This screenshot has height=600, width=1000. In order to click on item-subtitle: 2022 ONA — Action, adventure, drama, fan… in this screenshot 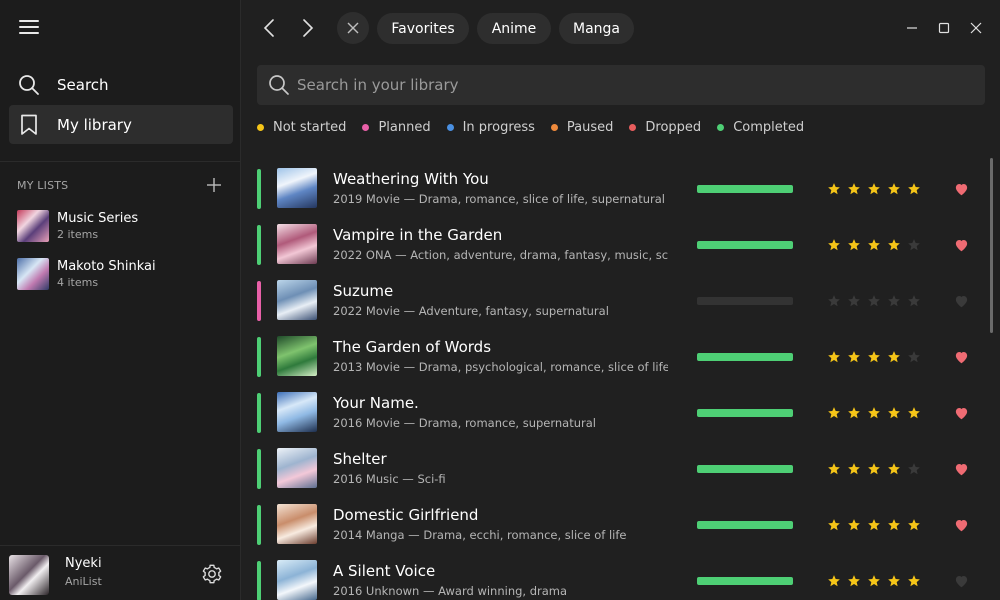, I will do `click(500, 255)`.